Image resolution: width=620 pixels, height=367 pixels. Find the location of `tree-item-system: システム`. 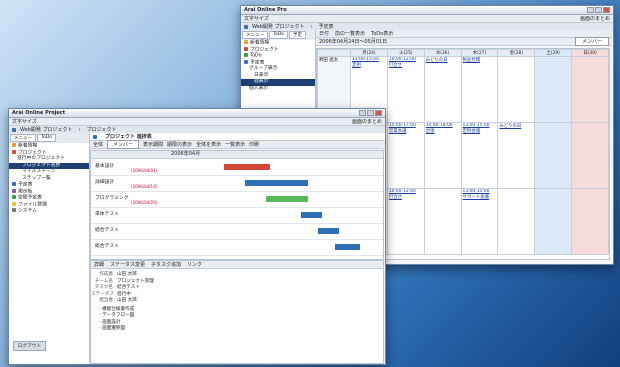

tree-item-system: システム is located at coordinates (49, 211).